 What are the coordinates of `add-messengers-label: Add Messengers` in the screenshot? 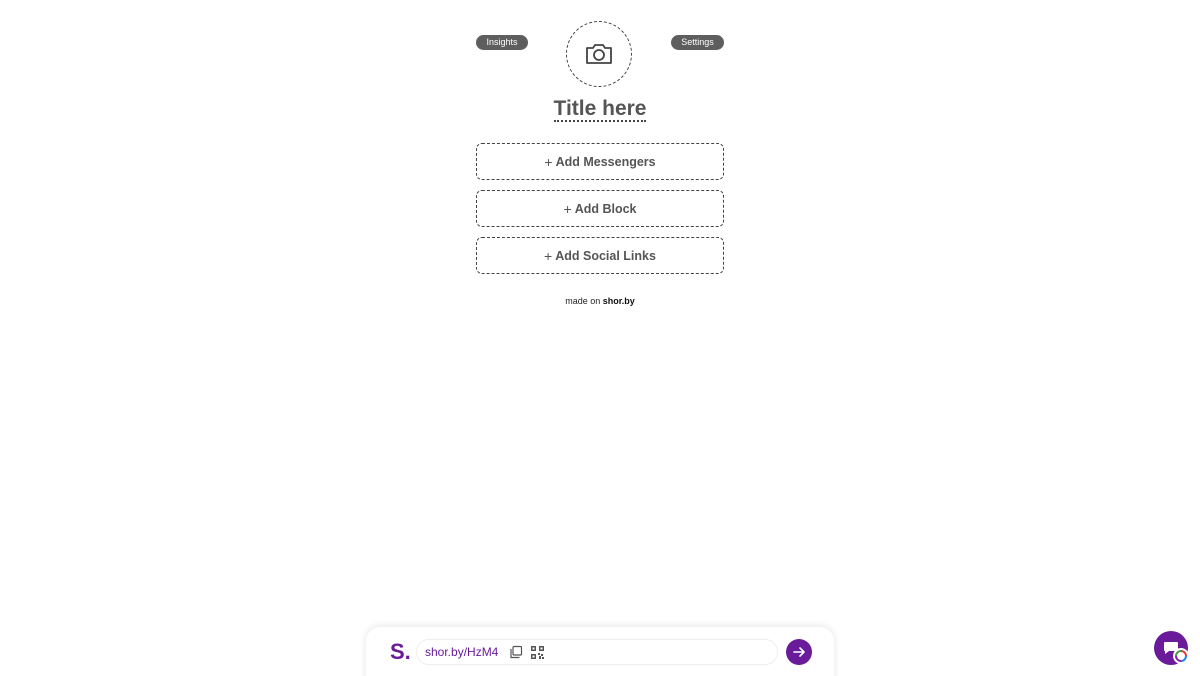 It's located at (605, 161).